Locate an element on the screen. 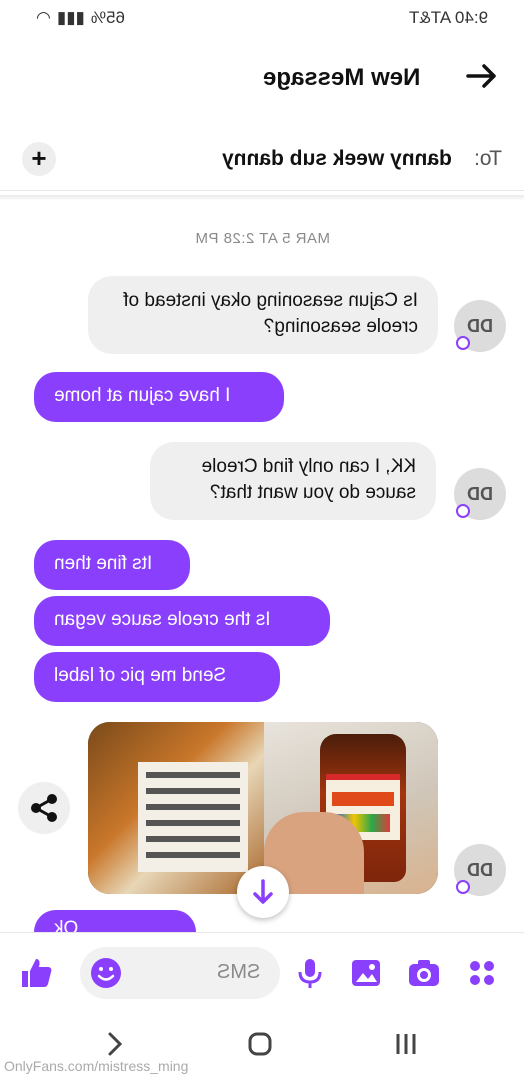 Image resolution: width=524 pixels, height=1079 pixels. divider is located at coordinates (262, 198).